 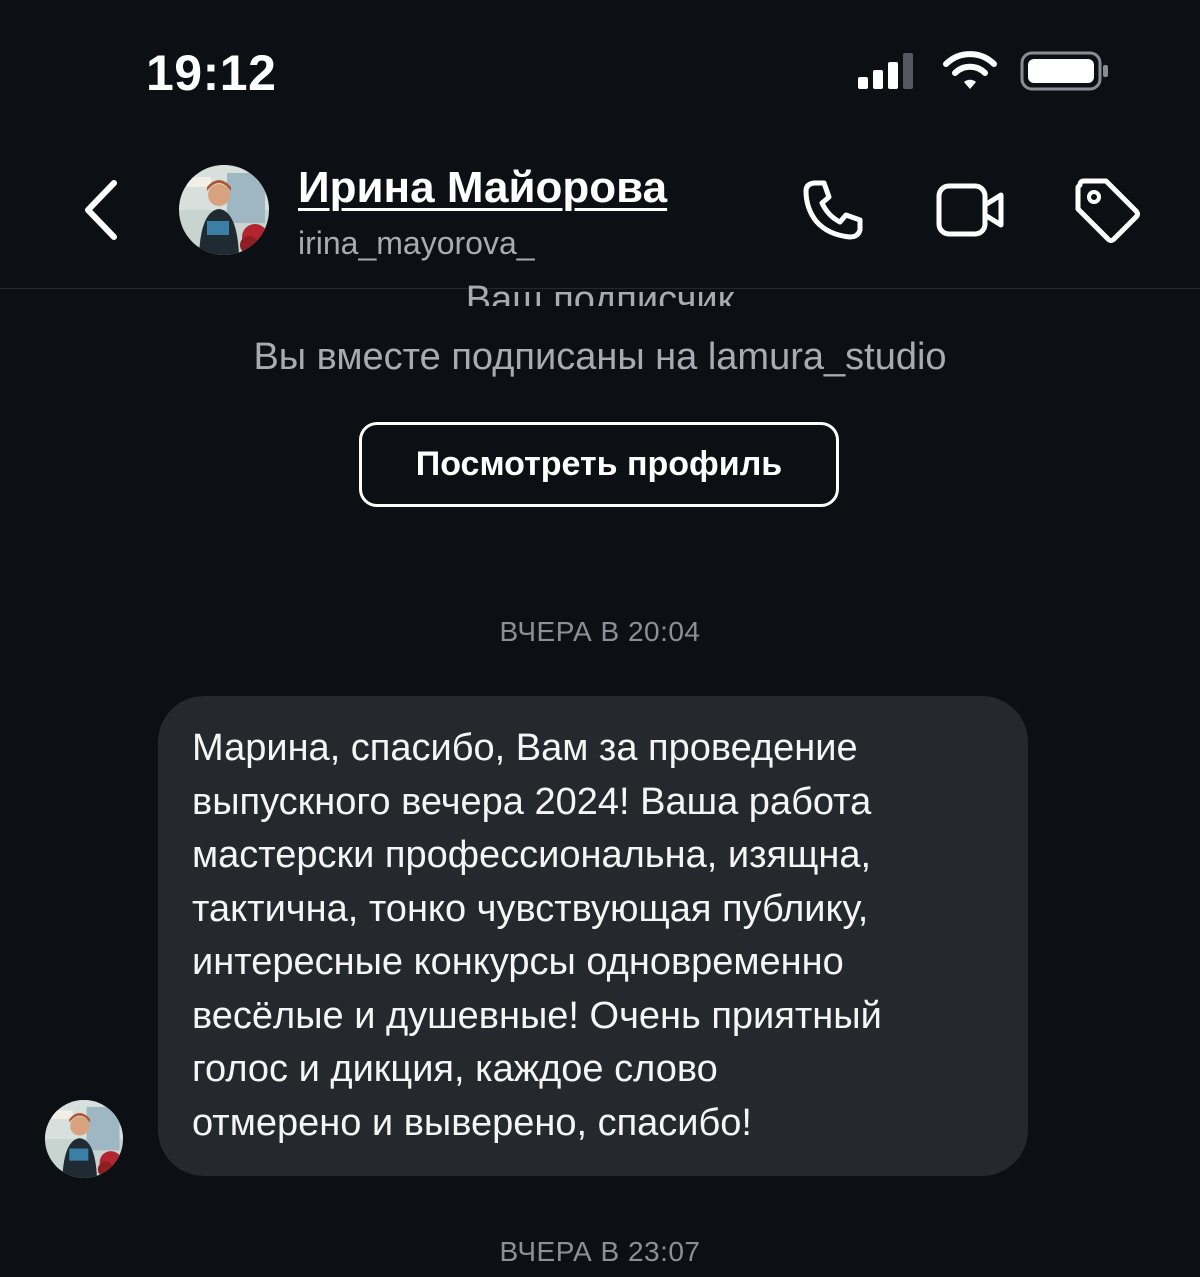 I want to click on message-line: голос и дикция, каждое слово, so click(x=455, y=1069).